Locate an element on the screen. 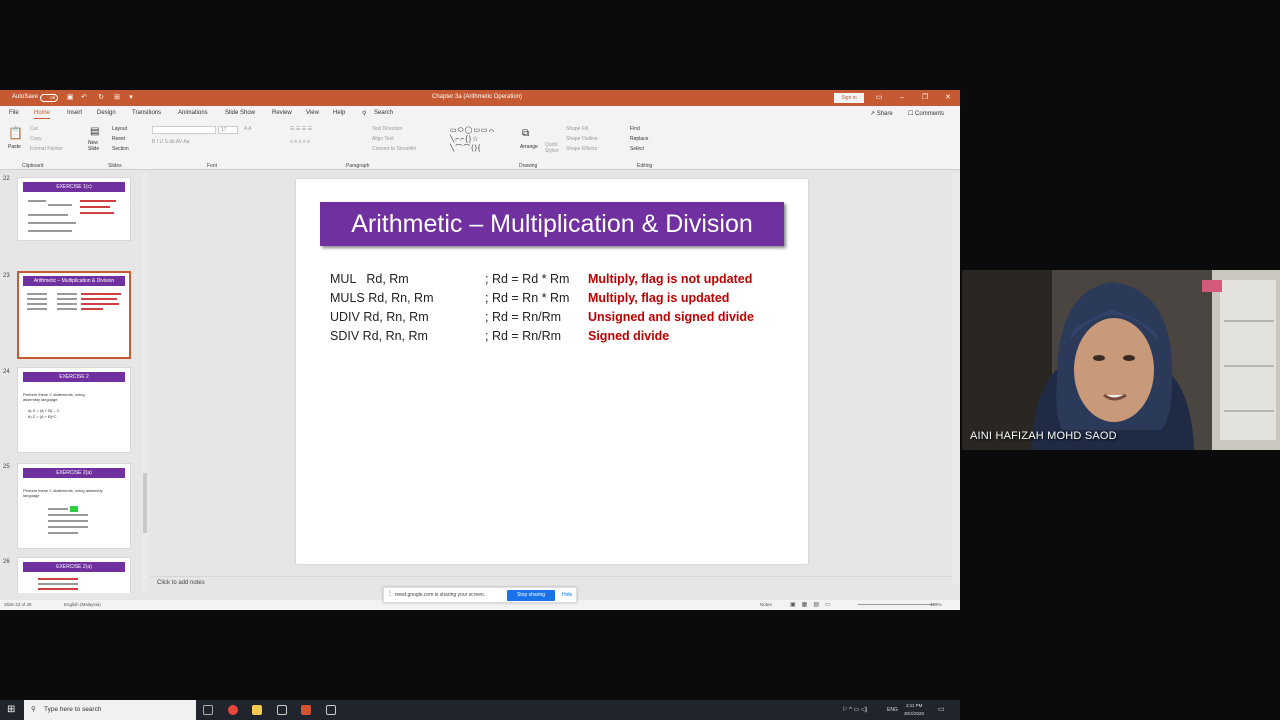  arrange-button: Arrange is located at coordinates (529, 147).